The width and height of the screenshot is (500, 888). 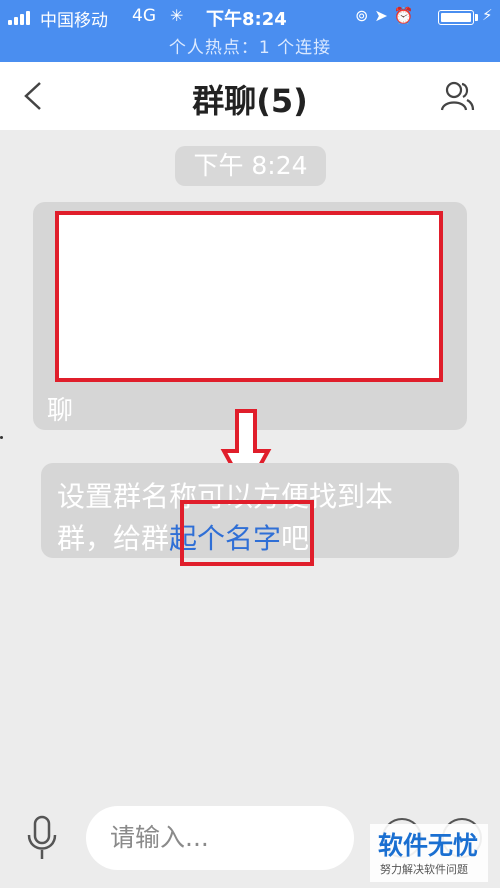 I want to click on loading-icon: ✳, so click(x=177, y=15).